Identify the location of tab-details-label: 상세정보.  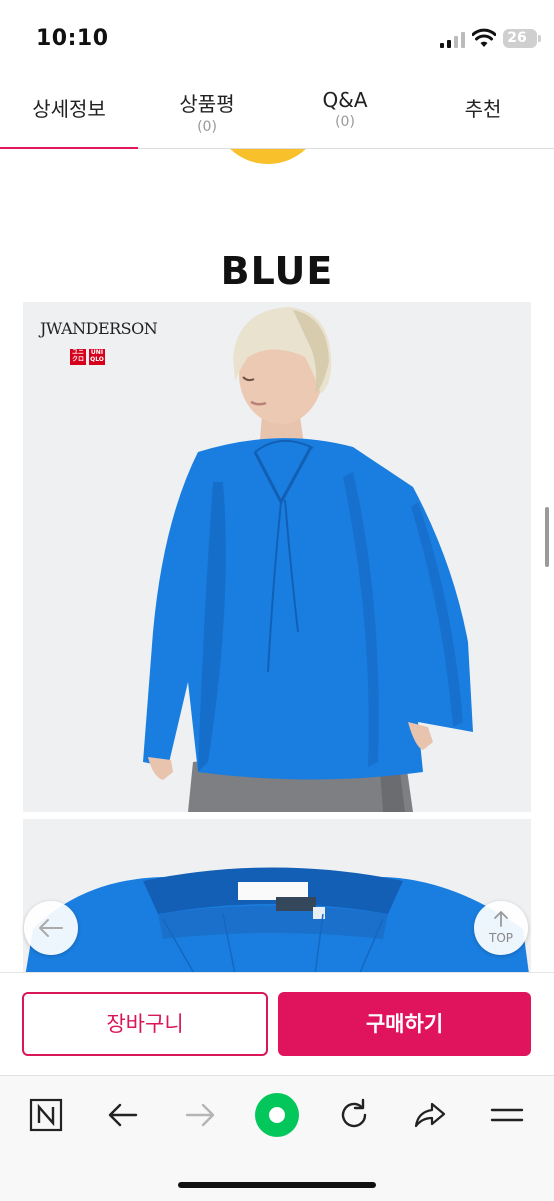
(69, 109).